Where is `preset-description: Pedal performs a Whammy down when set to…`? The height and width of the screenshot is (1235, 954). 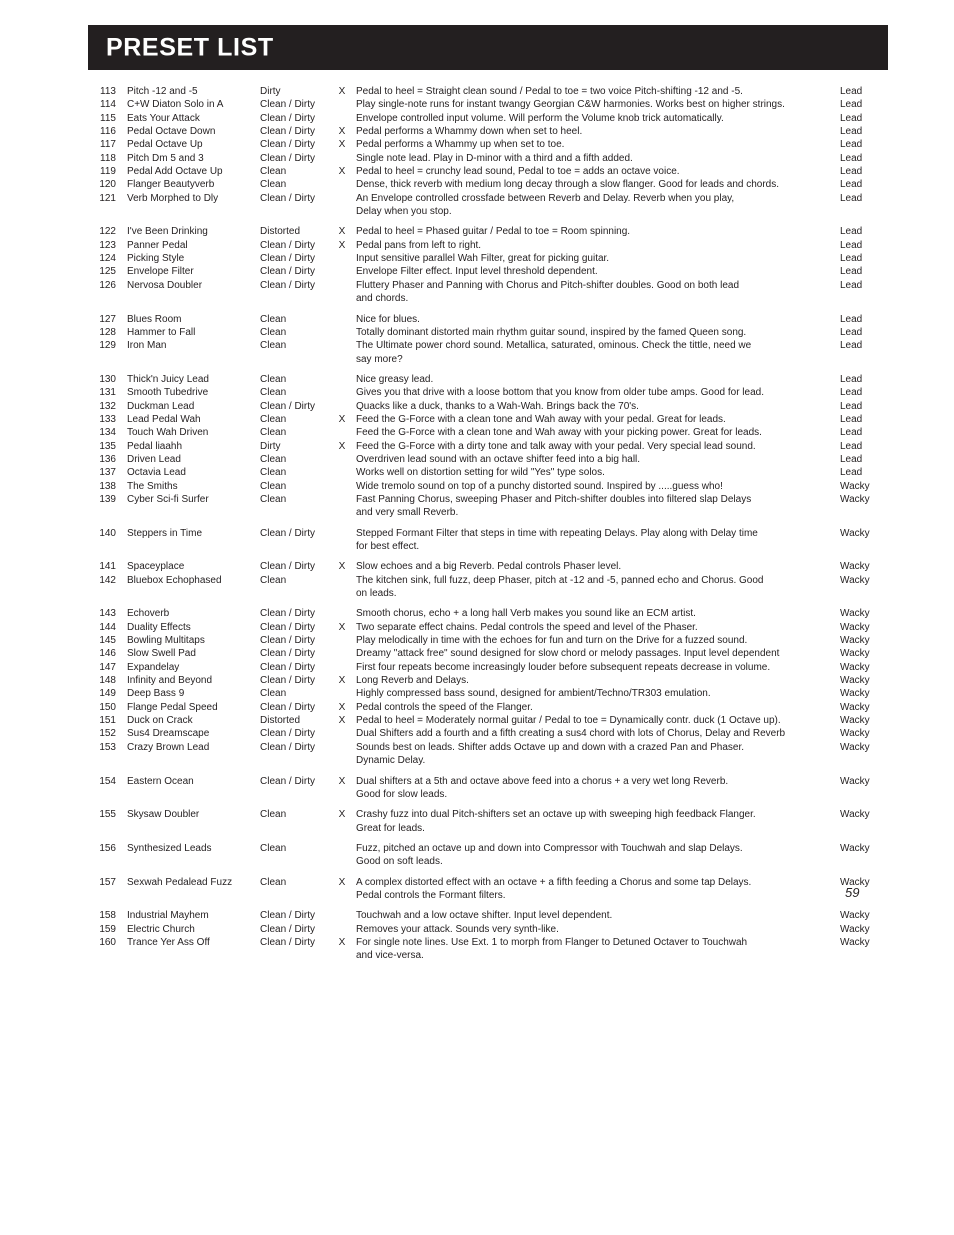
preset-description: Pedal performs a Whammy down when set to… is located at coordinates (469, 132).